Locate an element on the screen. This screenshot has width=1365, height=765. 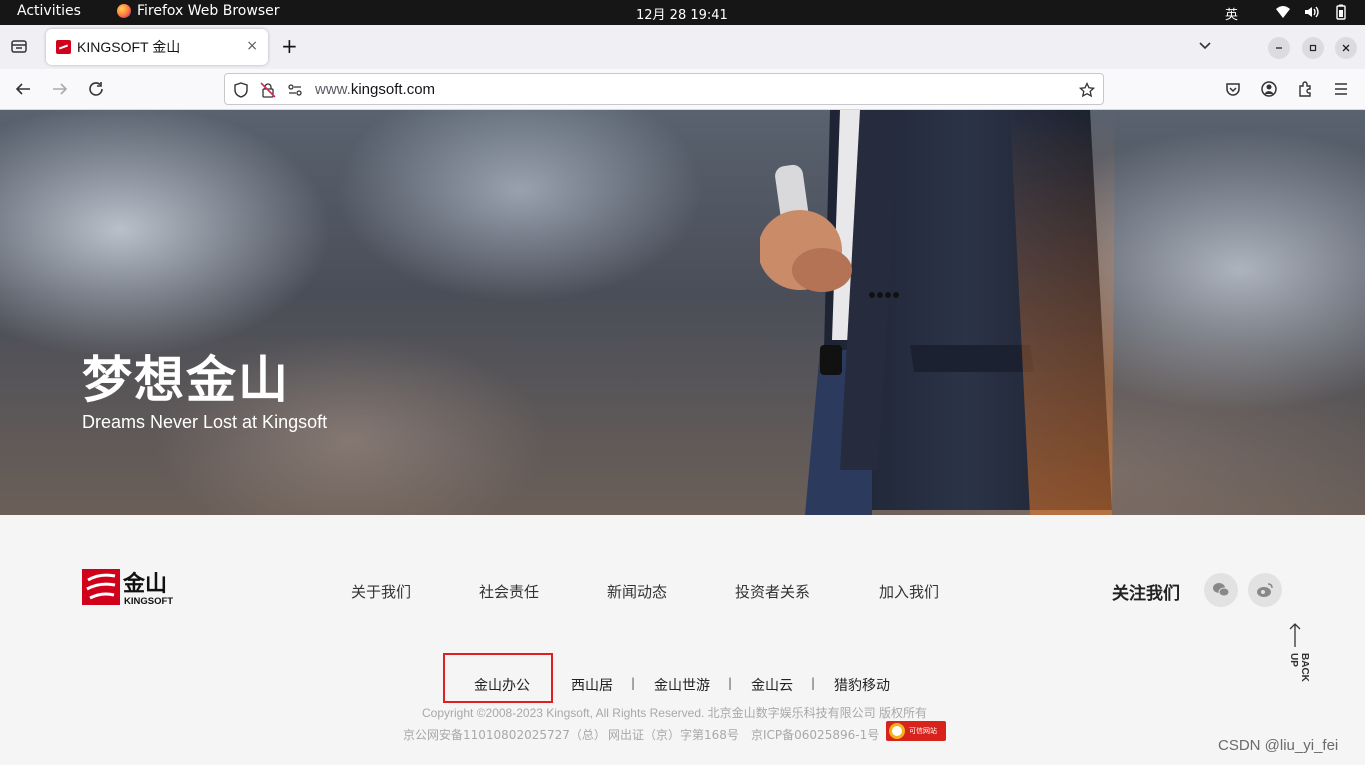
company-link-cheetah: 猎豹移动 is located at coordinates (862, 685).